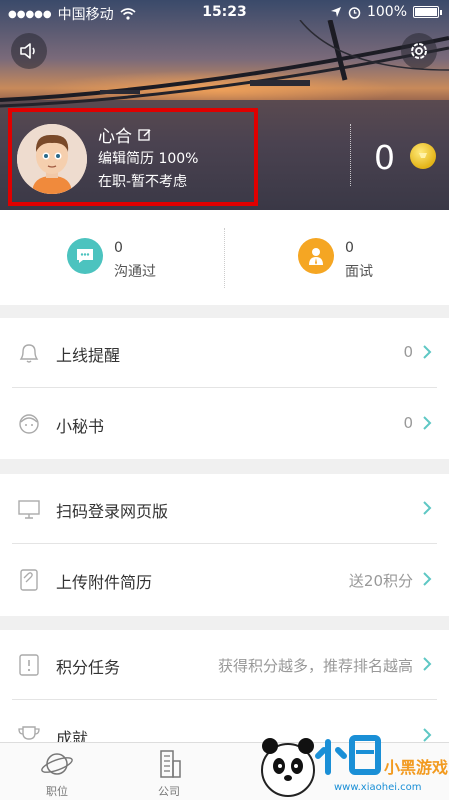 This screenshot has width=449, height=800. I want to click on battery-percent: 100%, so click(386, 12).